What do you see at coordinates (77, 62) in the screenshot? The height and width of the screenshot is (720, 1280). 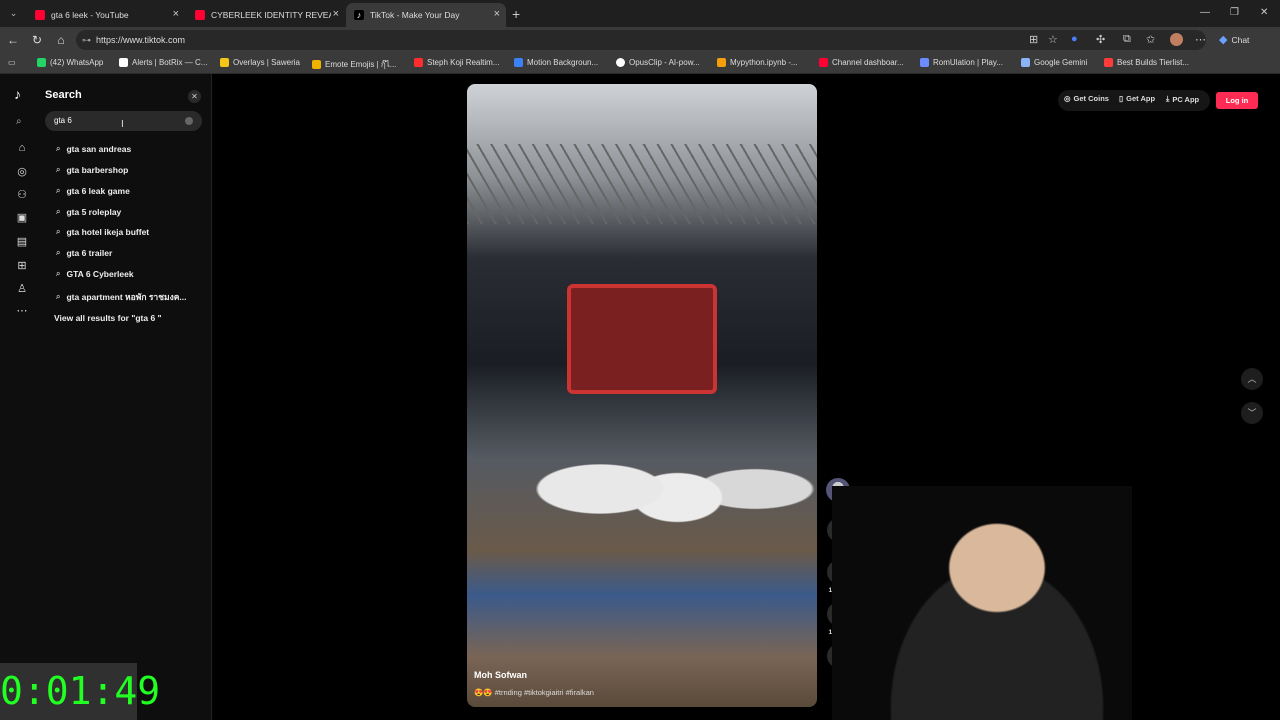 I see `bookmark-label: (42) WhatsApp` at bounding box center [77, 62].